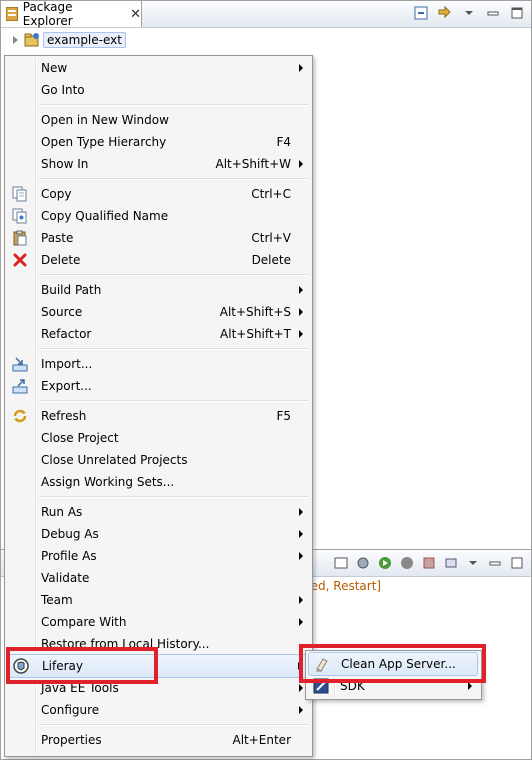  I want to click on console-toolbar, so click(429, 563).